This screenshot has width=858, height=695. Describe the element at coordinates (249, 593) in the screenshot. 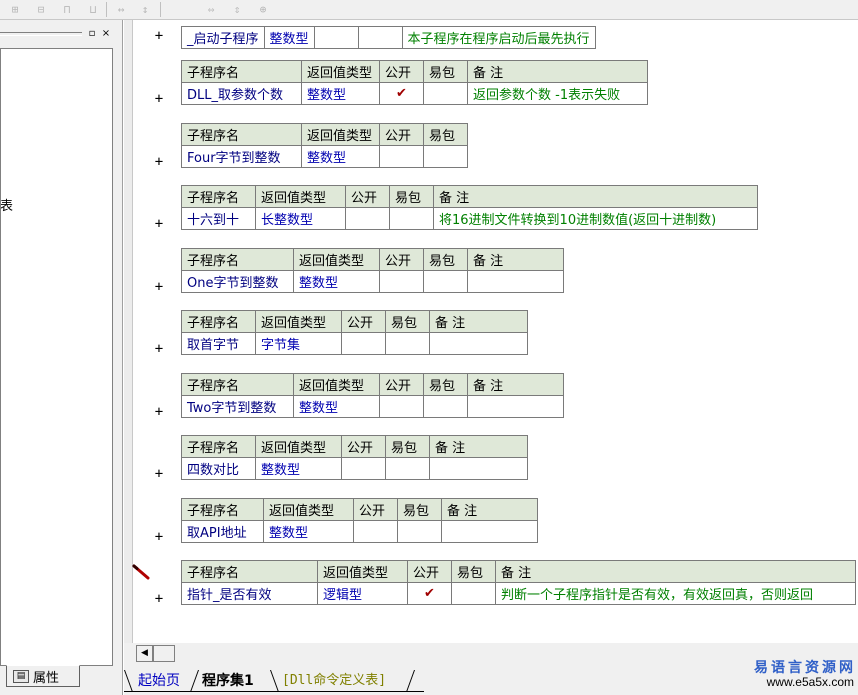

I see `sub-name-cell: 指针_是否有效` at that location.